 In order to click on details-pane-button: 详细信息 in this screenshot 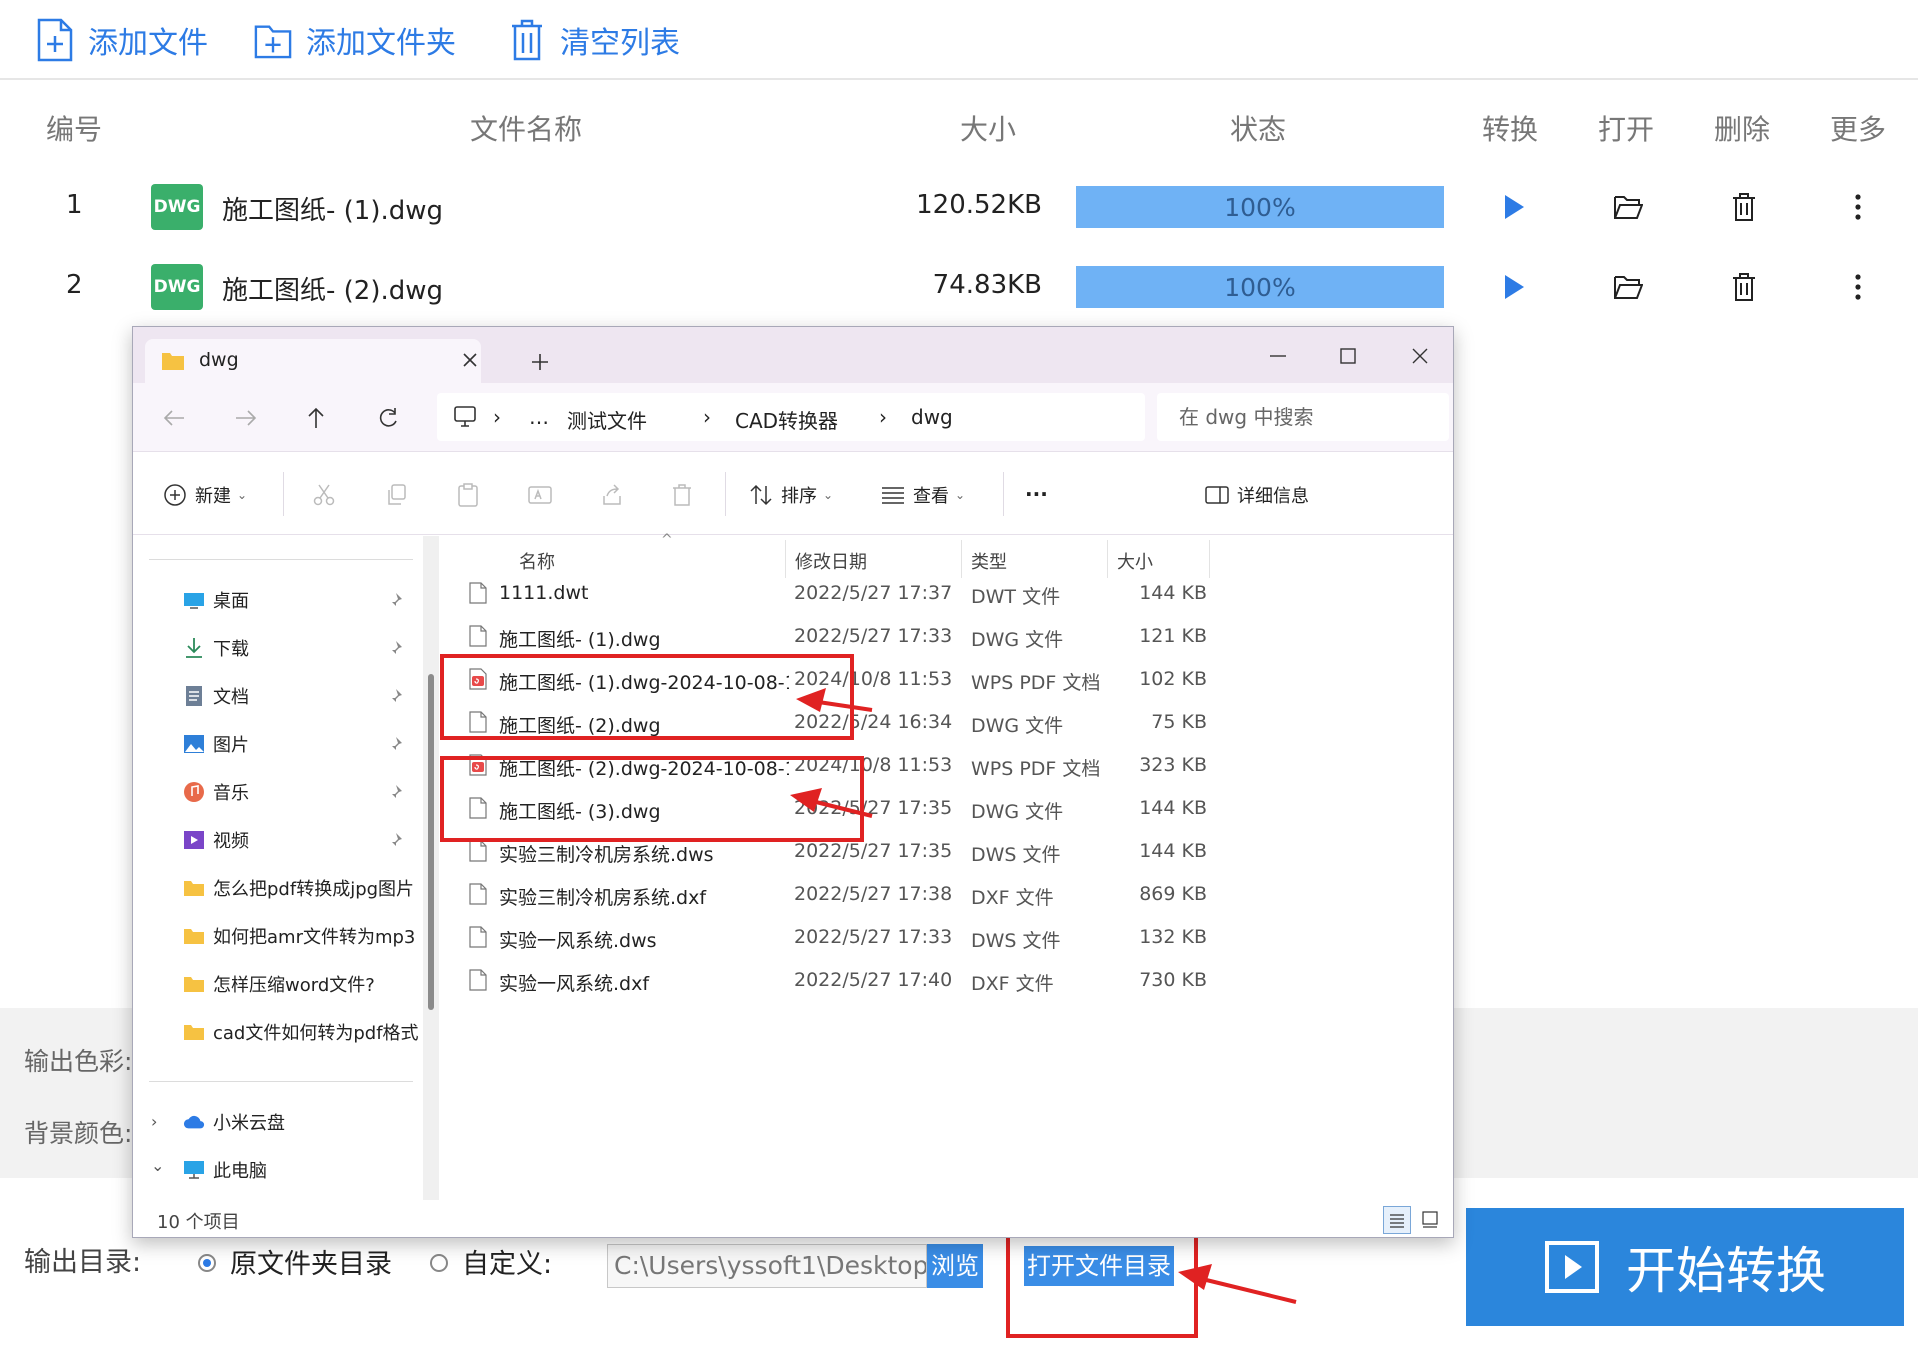, I will do `click(1257, 495)`.